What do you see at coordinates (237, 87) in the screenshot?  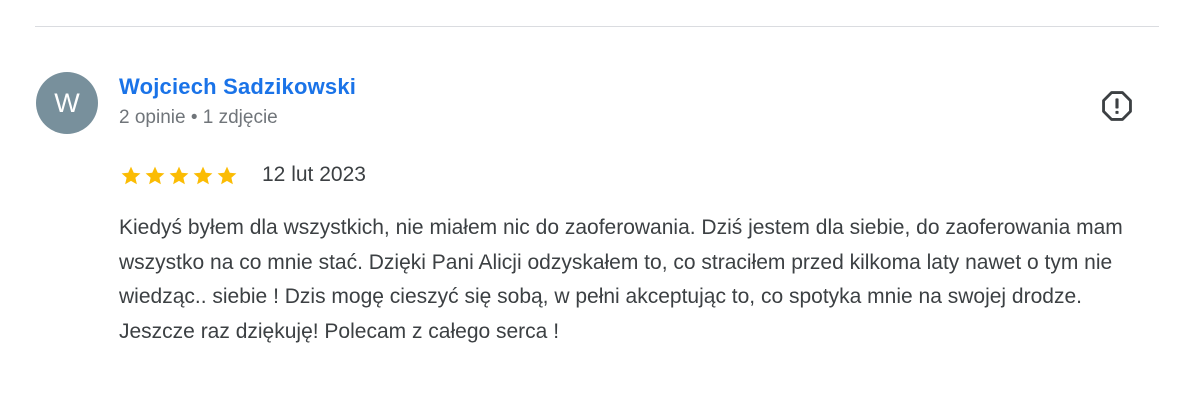 I see `reviewer-name-link: Wojciech Sadzikowski` at bounding box center [237, 87].